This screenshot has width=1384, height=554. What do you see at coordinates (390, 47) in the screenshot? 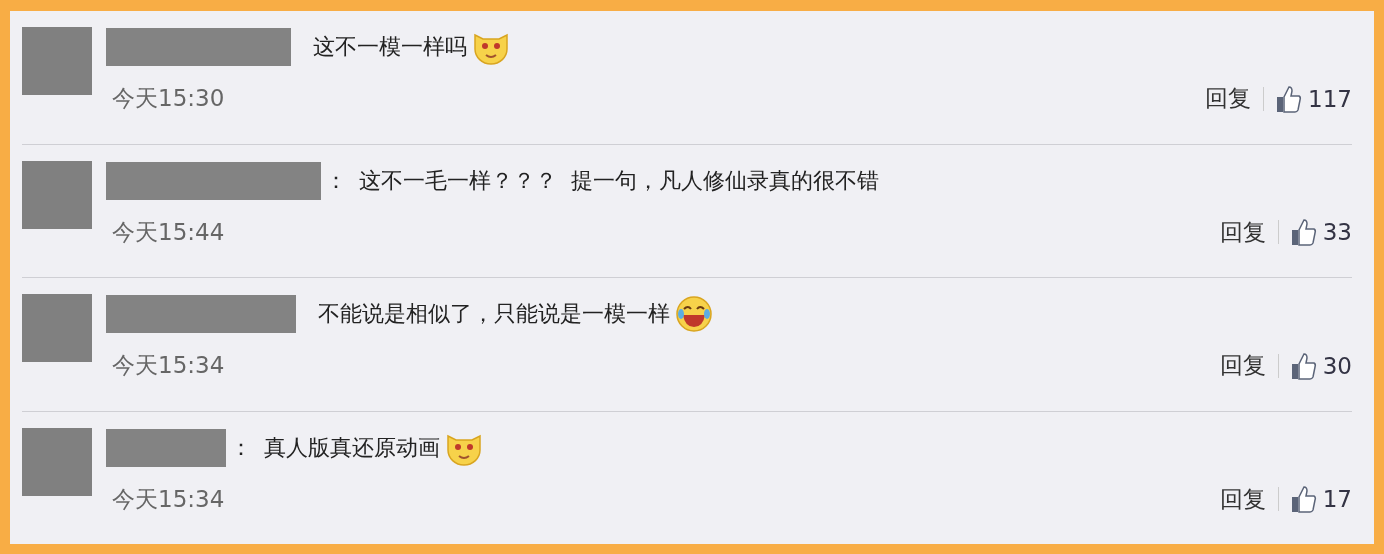
I see `comment-text: 这不一模一样吗` at bounding box center [390, 47].